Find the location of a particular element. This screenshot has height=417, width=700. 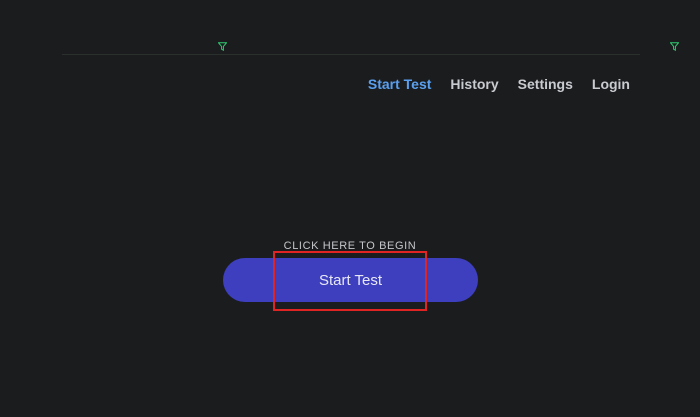

header-divider is located at coordinates (351, 54).